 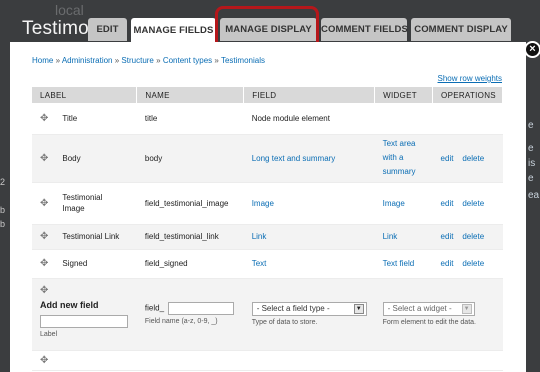 I want to click on row-label: Title, so click(x=70, y=118).